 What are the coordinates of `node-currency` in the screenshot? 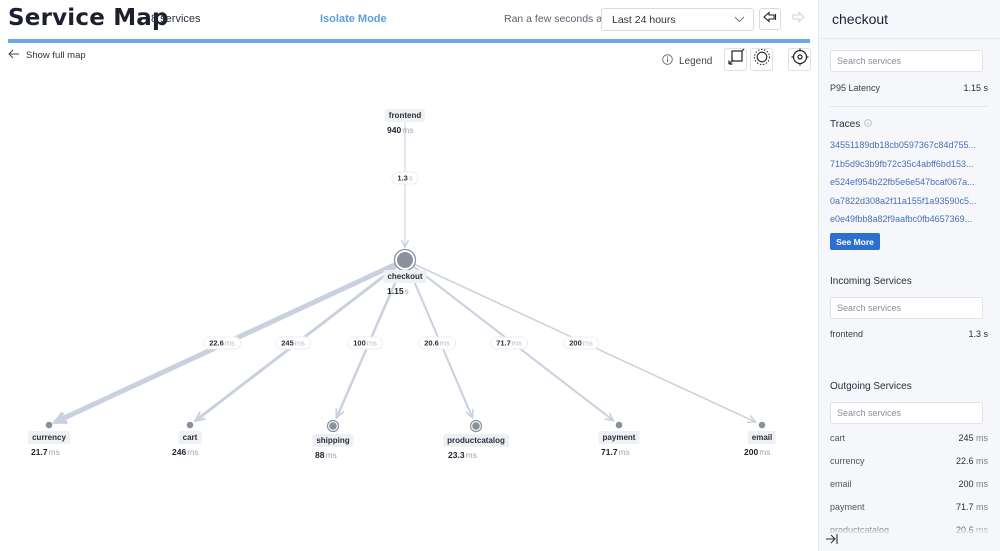 It's located at (49, 425).